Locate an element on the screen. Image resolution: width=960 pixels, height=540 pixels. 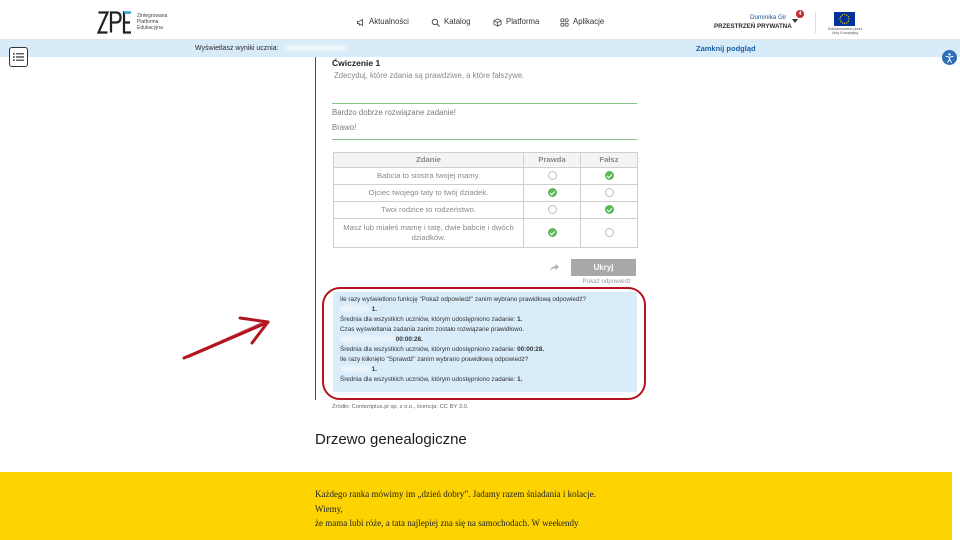
list-icon is located at coordinates (18, 57).